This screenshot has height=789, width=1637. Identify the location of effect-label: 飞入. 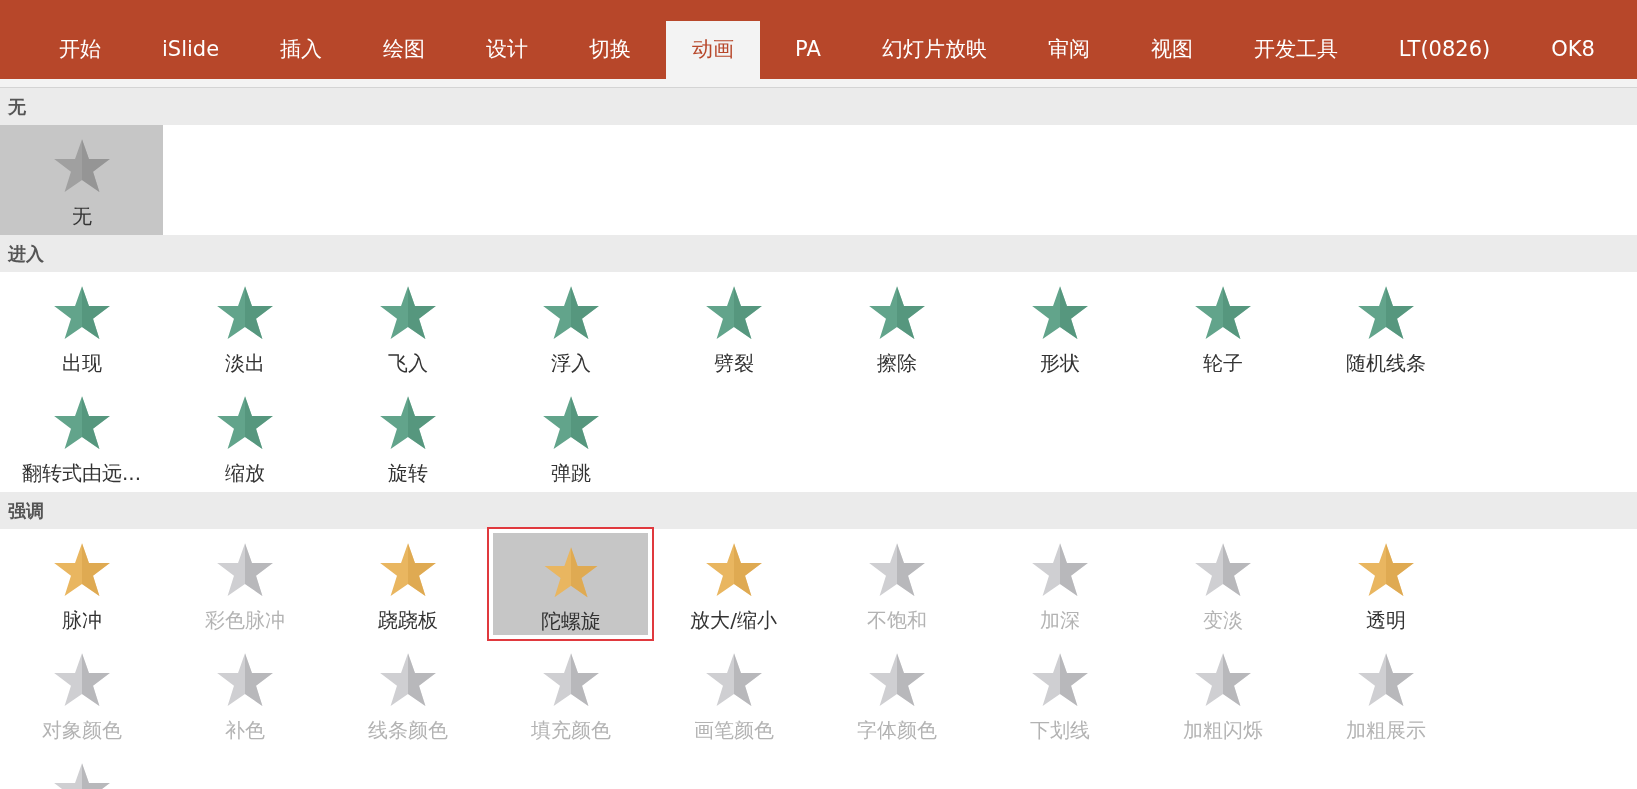
(407, 363).